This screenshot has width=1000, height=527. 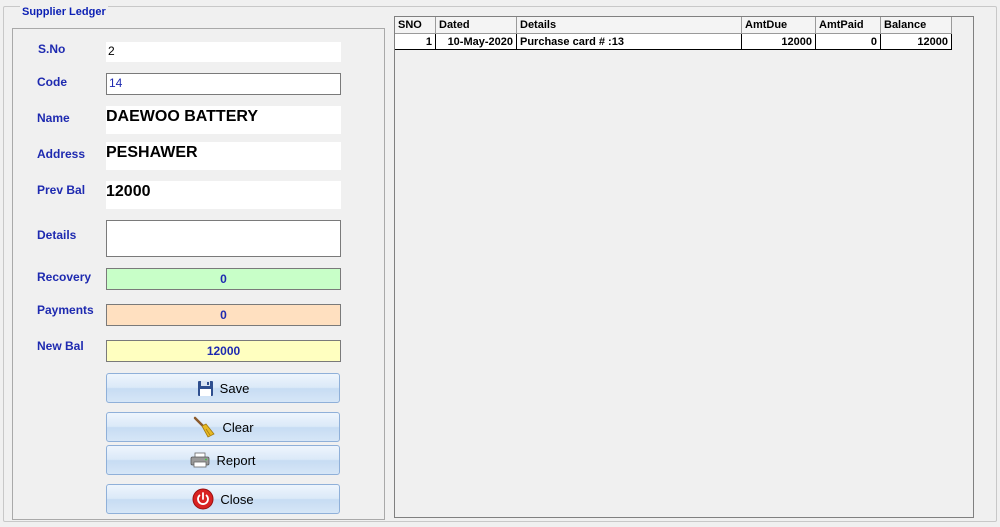 I want to click on col-header-sno: SNO, so click(x=415, y=25).